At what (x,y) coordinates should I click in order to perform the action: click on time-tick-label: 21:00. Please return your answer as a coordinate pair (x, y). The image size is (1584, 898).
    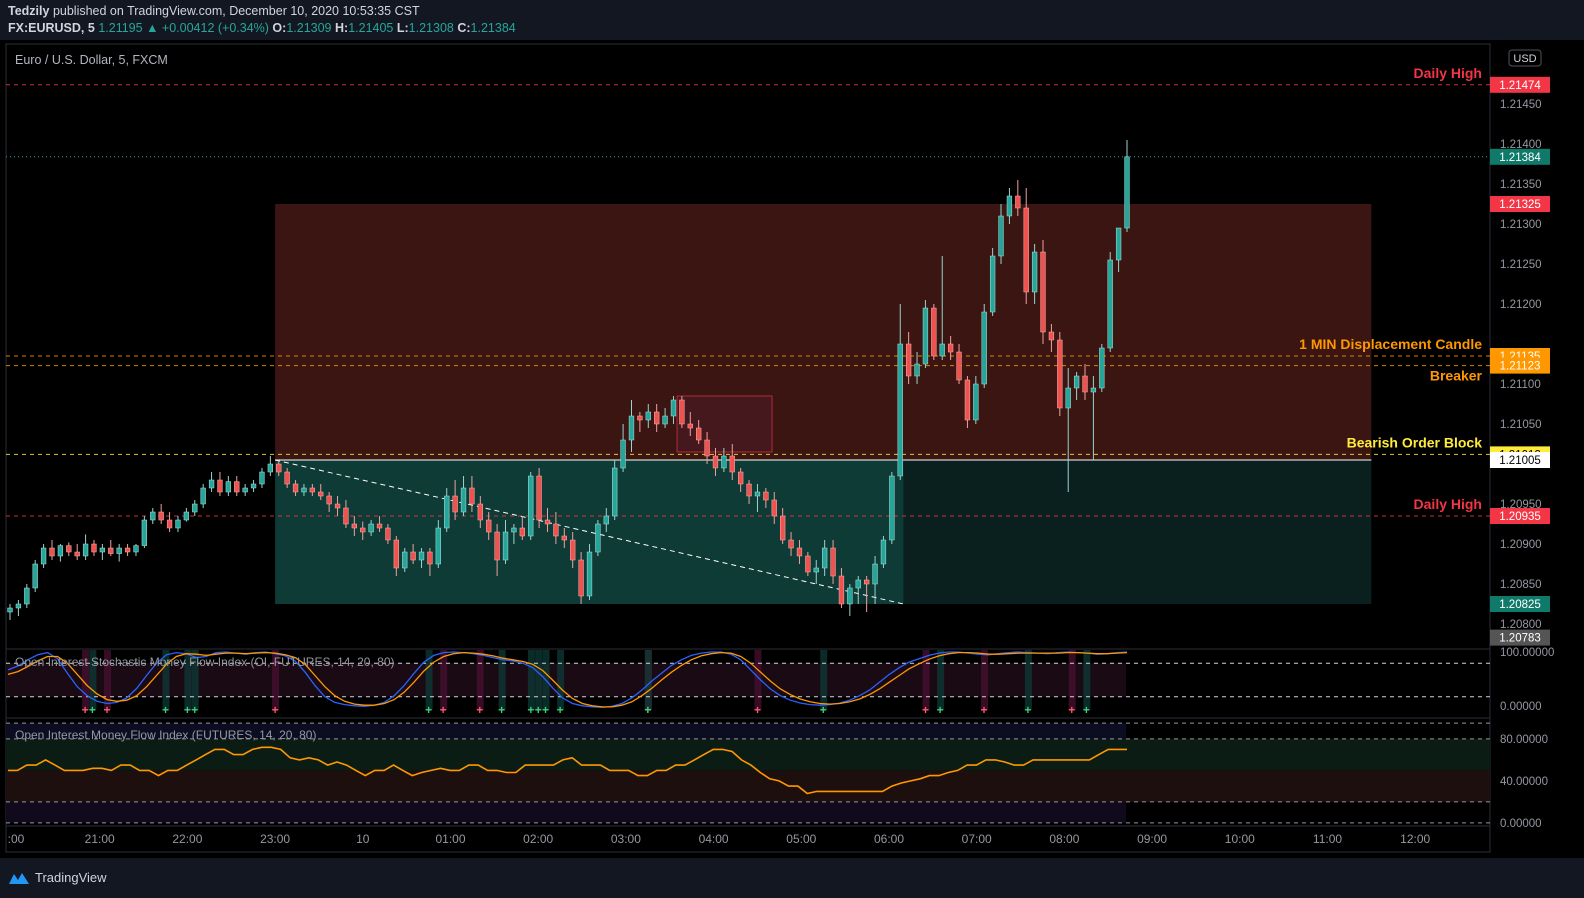
    Looking at the image, I should click on (100, 839).